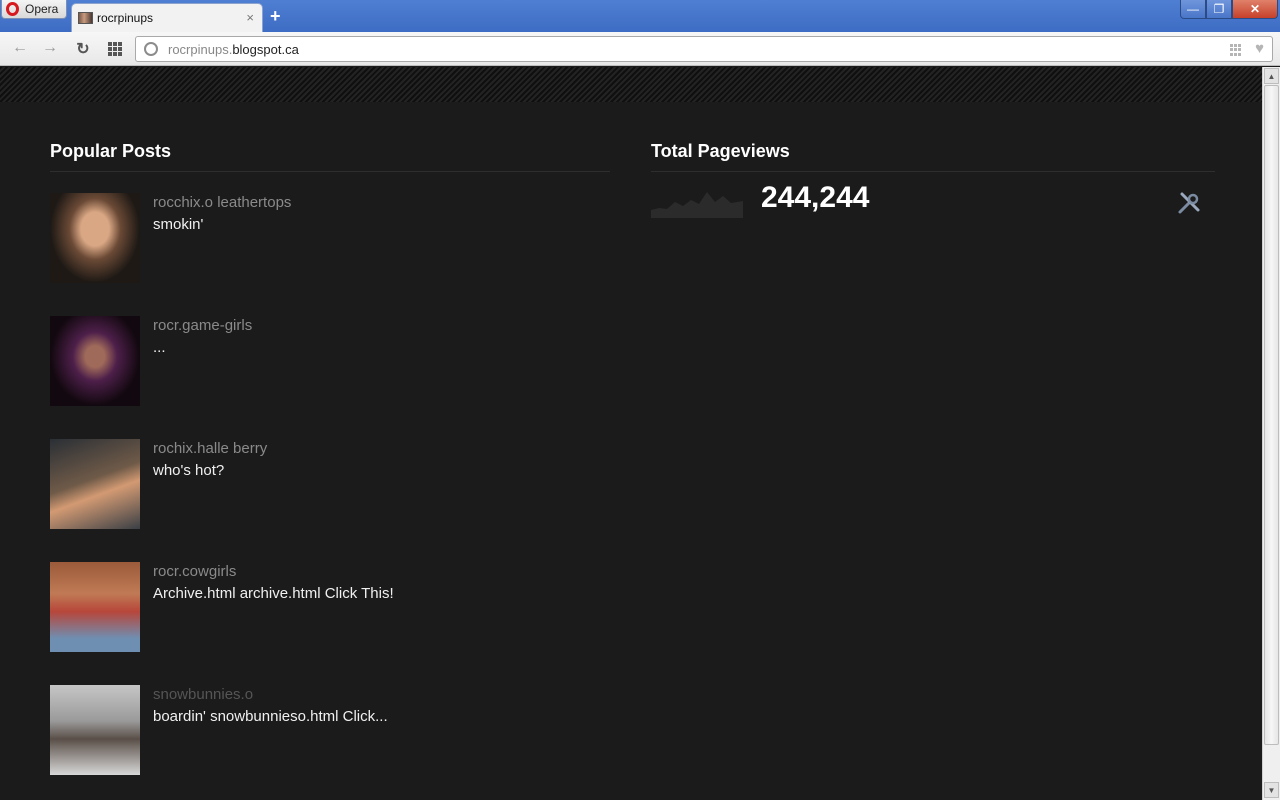 The image size is (1280, 800). What do you see at coordinates (273, 593) in the screenshot?
I see `post-snippet: Archive.html archive.html Click This!` at bounding box center [273, 593].